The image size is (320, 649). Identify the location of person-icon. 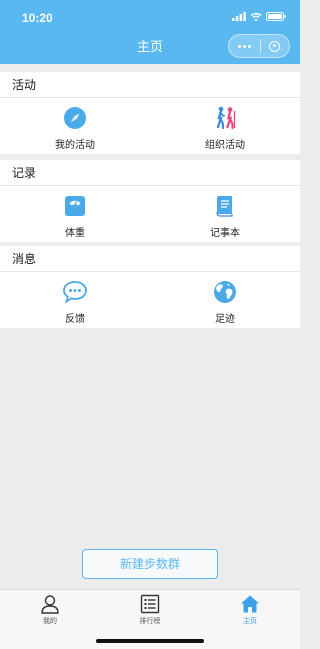
(50, 604).